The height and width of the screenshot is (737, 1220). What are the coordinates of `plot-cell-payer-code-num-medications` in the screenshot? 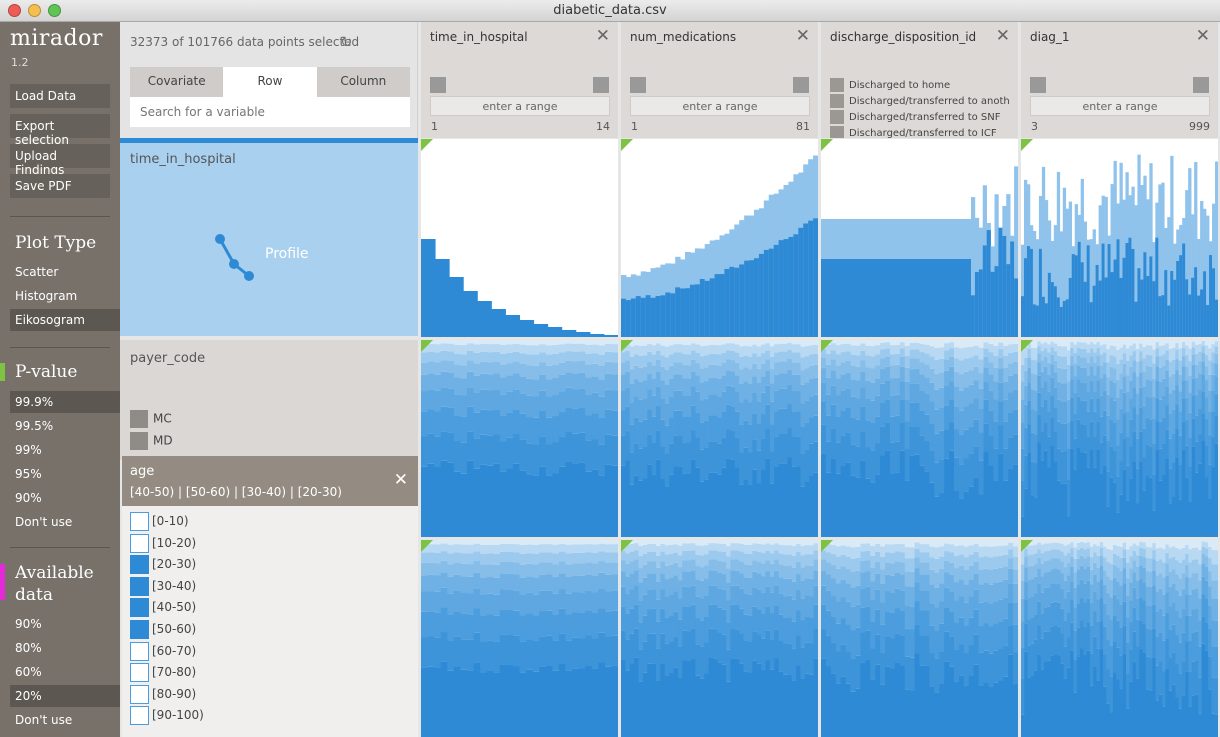 It's located at (719, 438).